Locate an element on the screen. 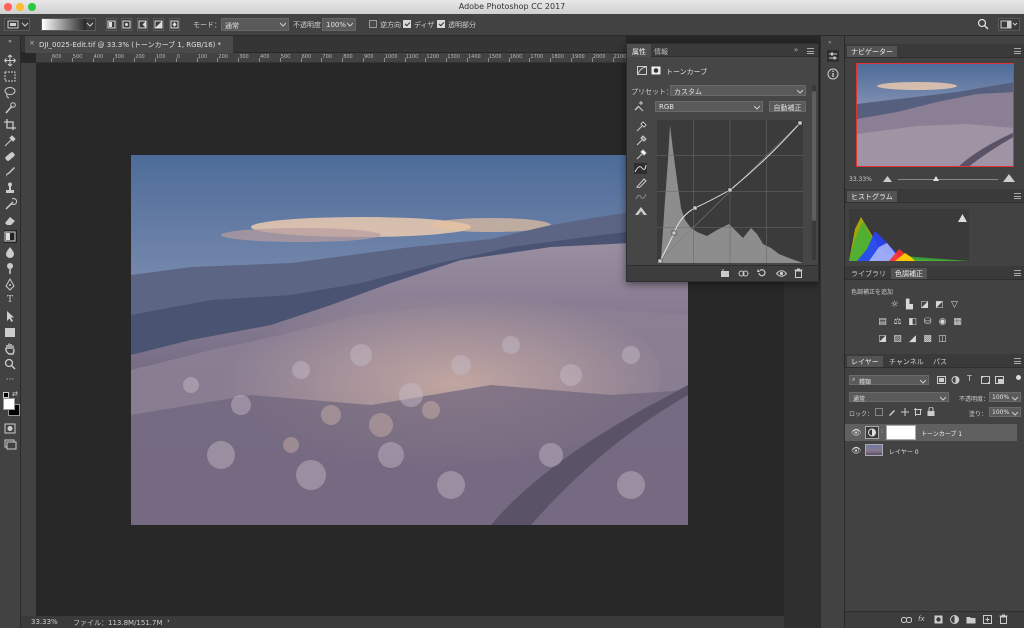 The image size is (1024, 628). reflected-gradient-button is located at coordinates (158, 24).